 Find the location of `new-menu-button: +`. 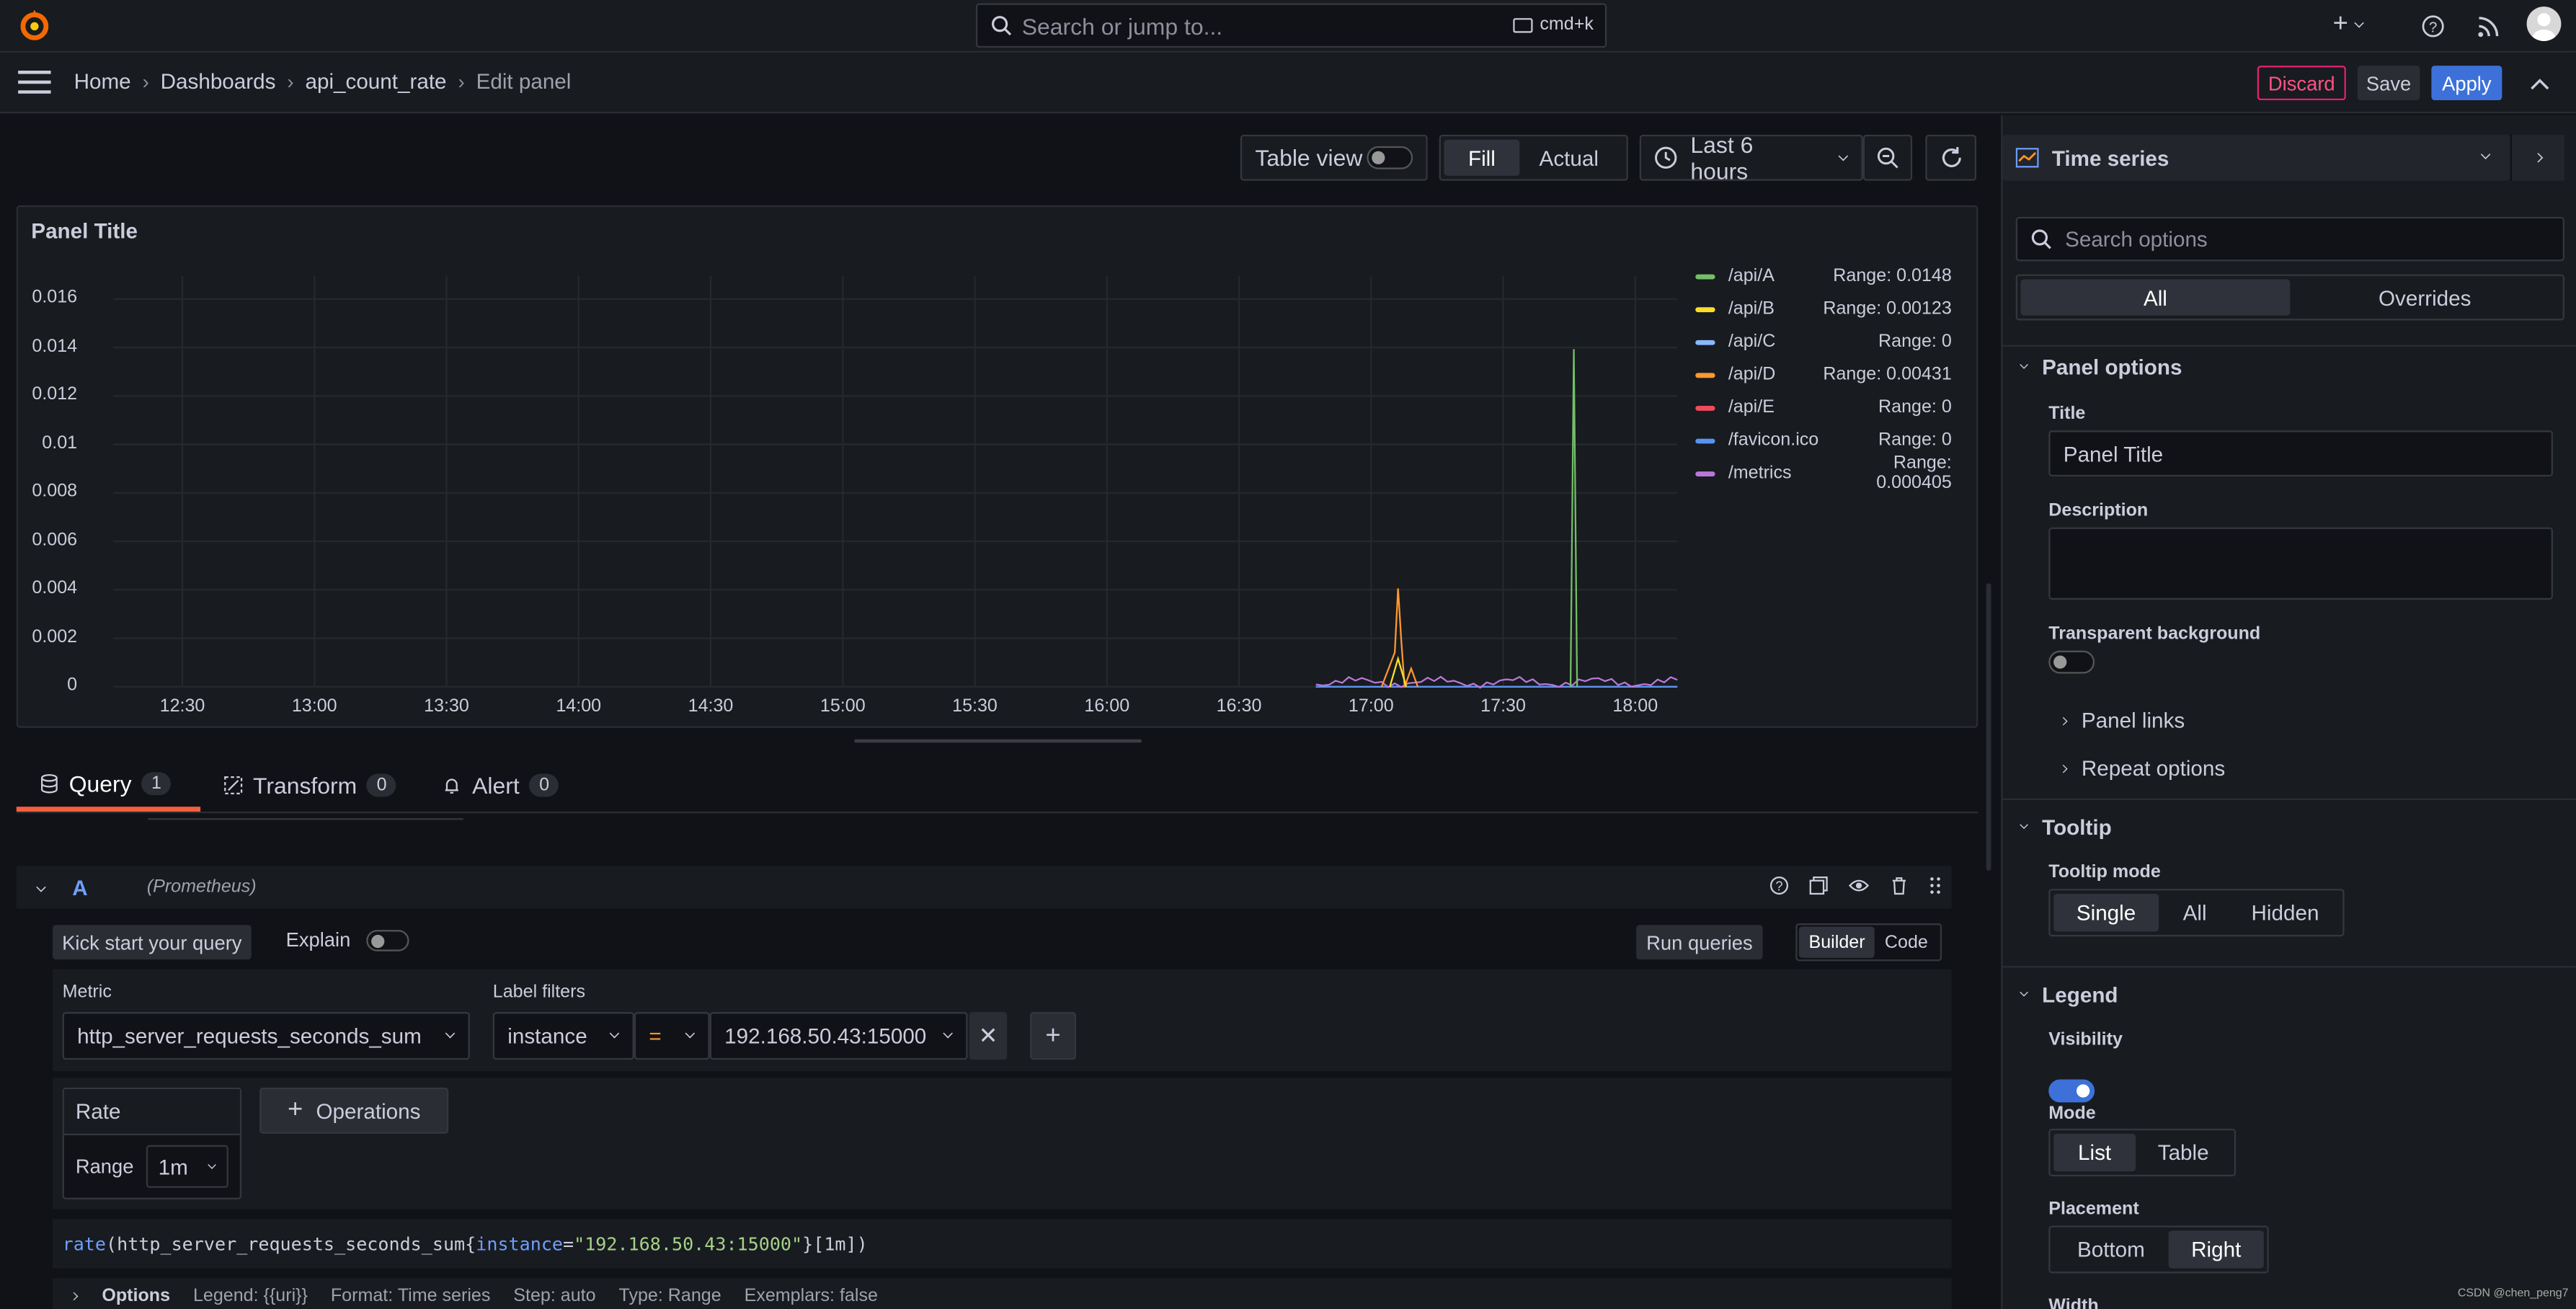

new-menu-button: + is located at coordinates (2348, 24).